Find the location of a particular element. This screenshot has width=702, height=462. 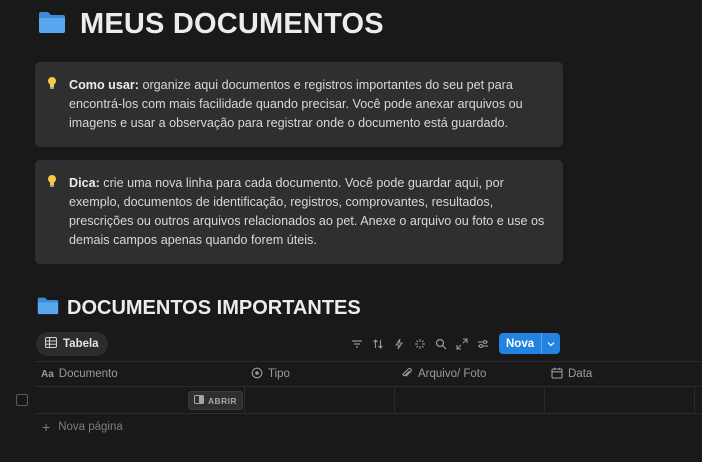

row-checkbox is located at coordinates (22, 400).